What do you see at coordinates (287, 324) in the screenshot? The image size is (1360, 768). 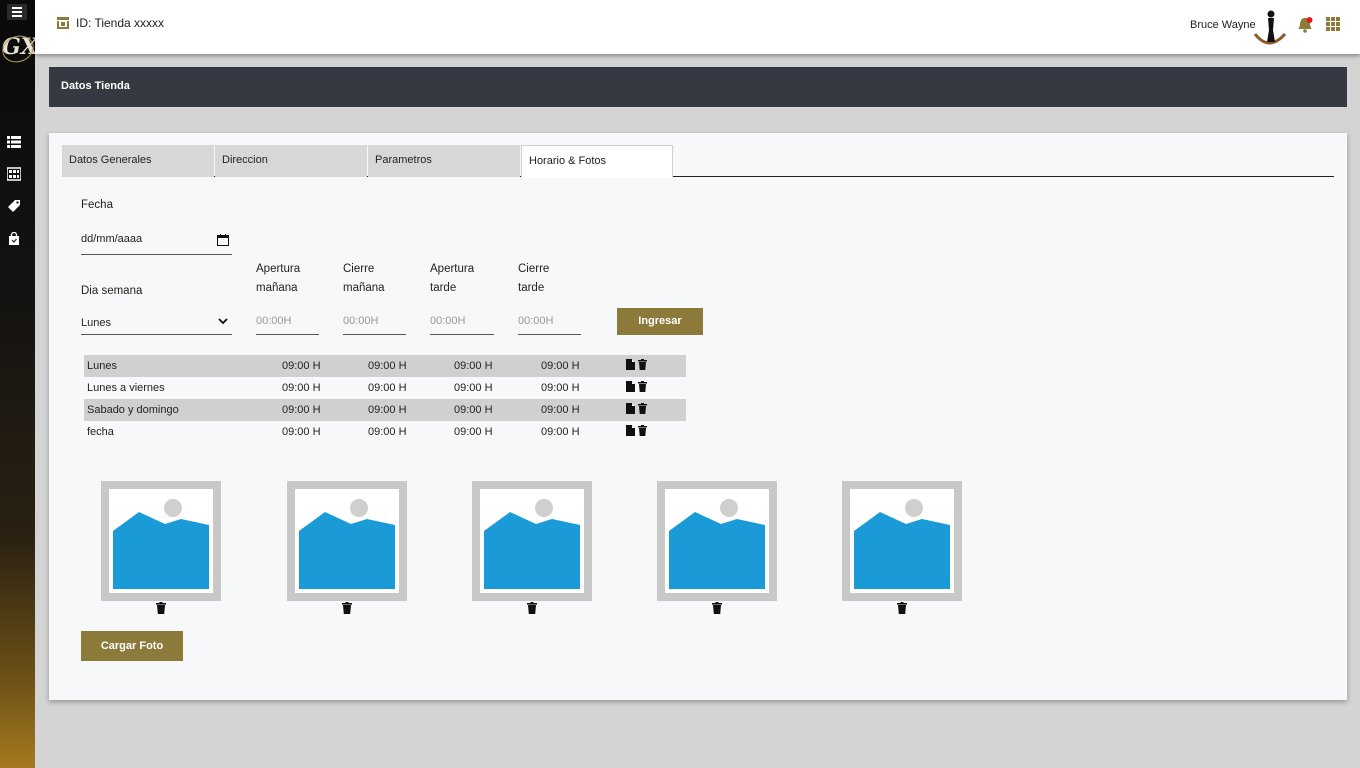 I see `apertura-manana-input: 00:00H` at bounding box center [287, 324].